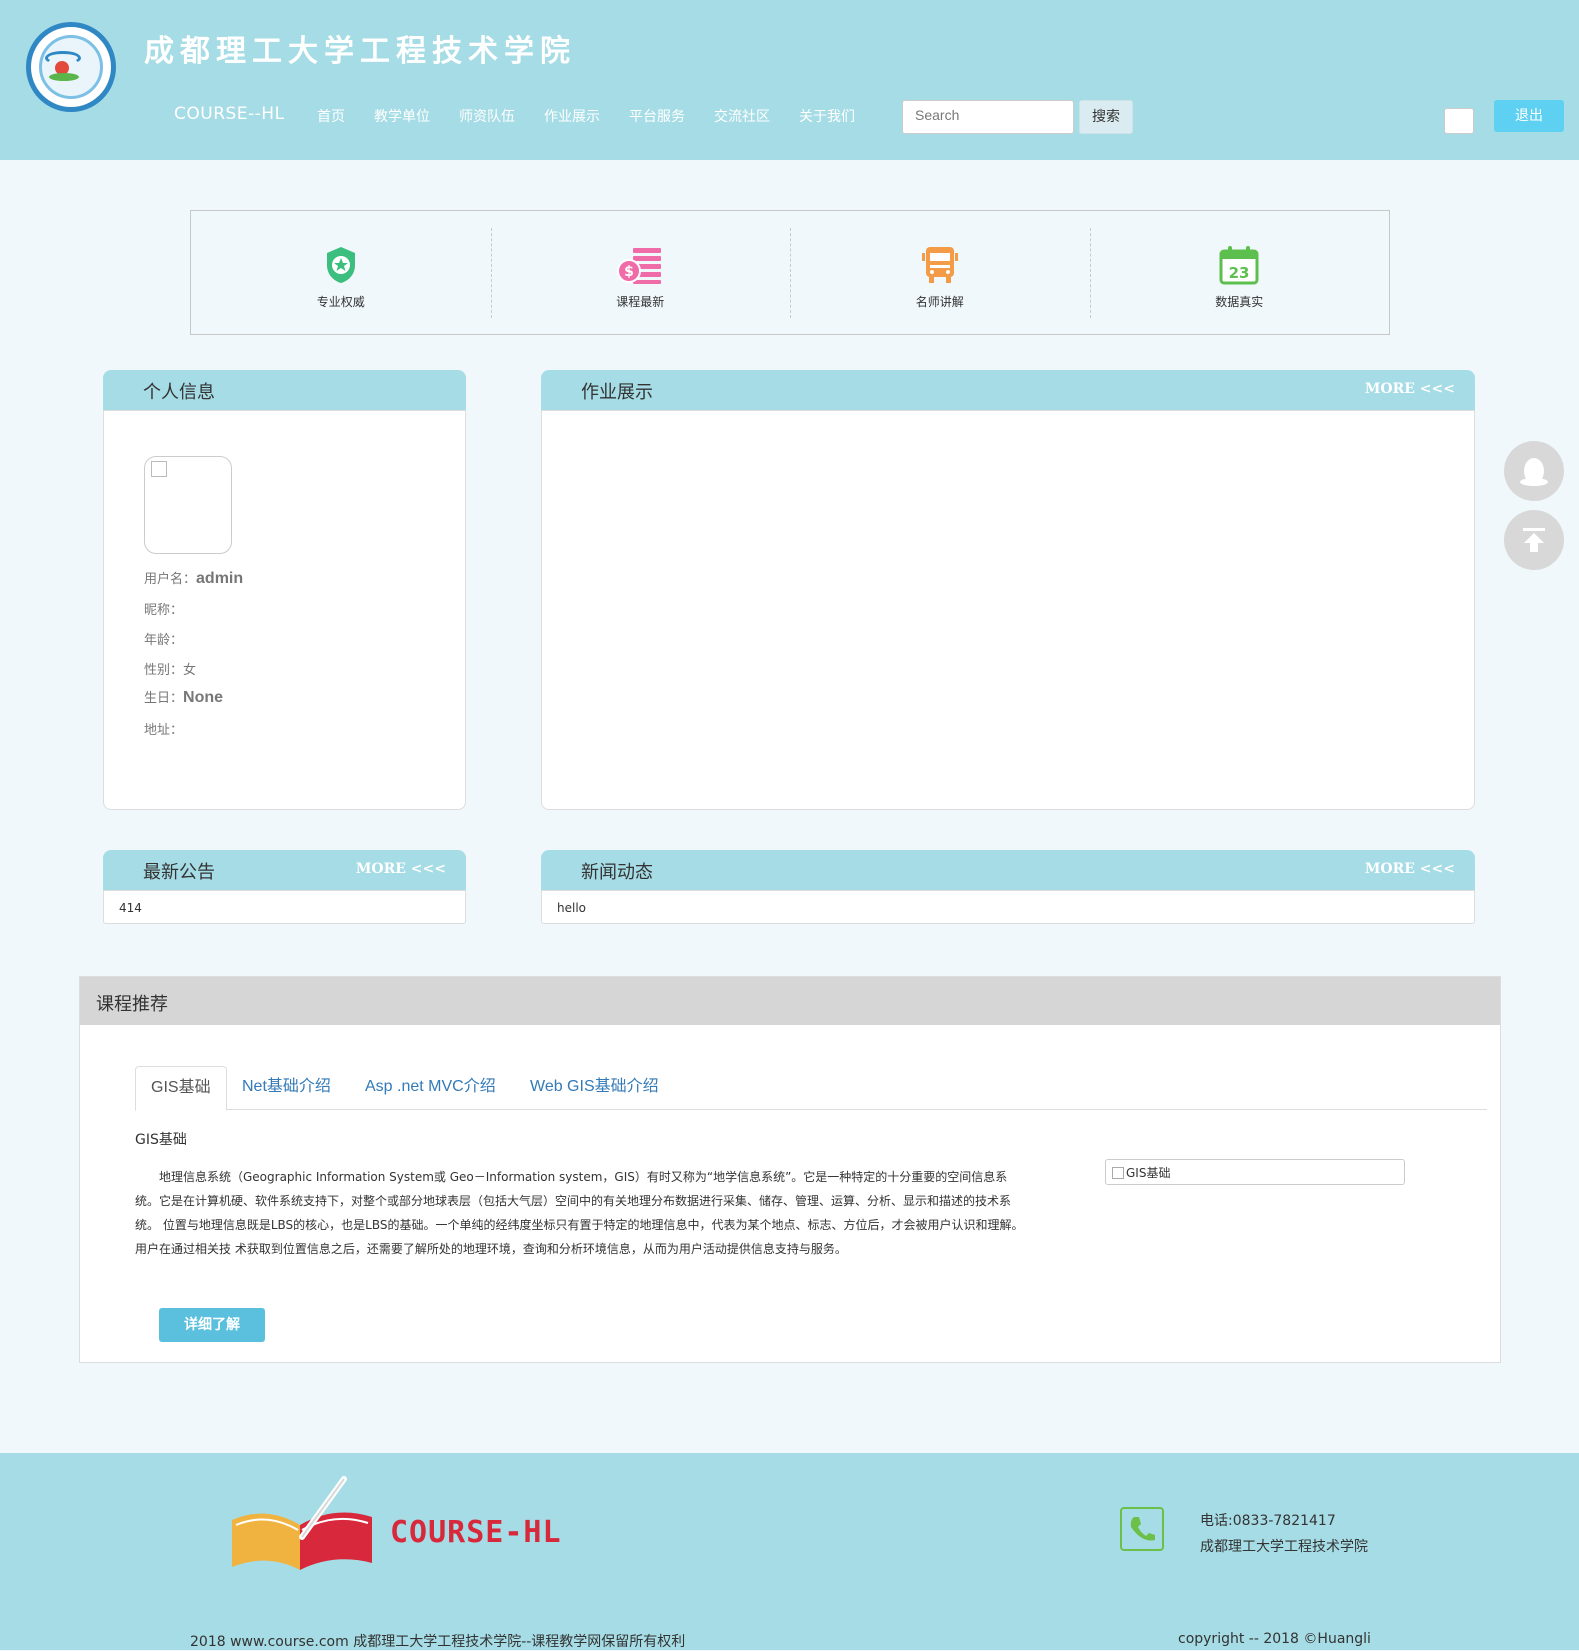 This screenshot has height=1651, width=1579. Describe the element at coordinates (742, 116) in the screenshot. I see `nav-community: 交流社区` at that location.